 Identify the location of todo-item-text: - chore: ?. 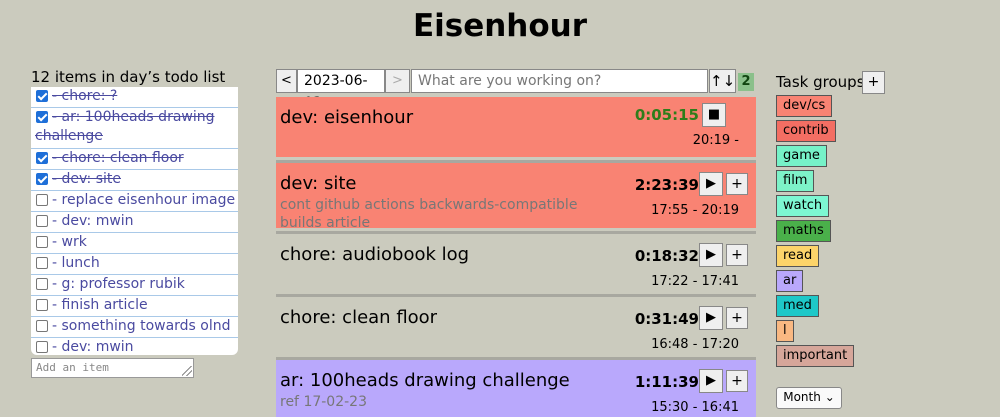
(85, 96).